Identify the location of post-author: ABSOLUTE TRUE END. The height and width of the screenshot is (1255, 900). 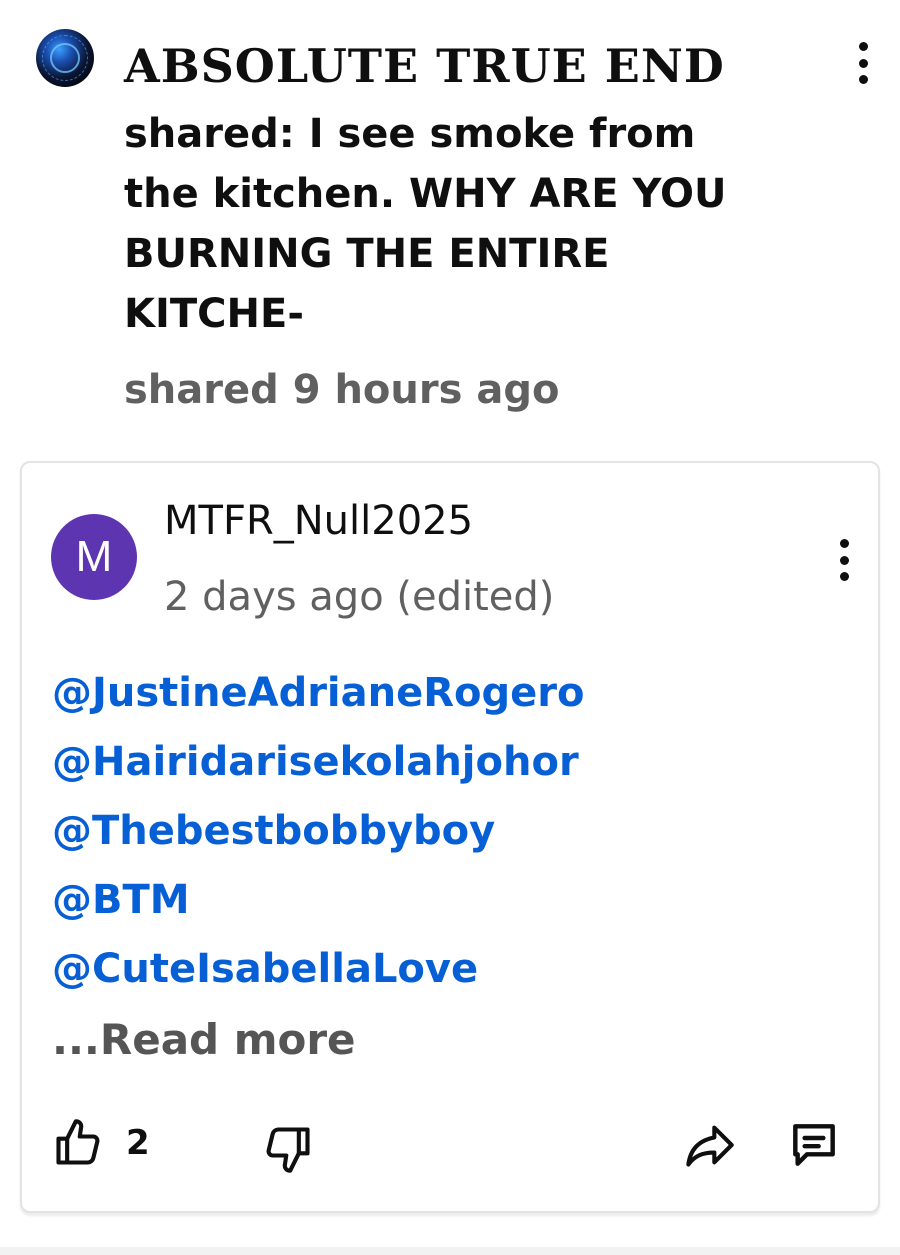
(424, 66).